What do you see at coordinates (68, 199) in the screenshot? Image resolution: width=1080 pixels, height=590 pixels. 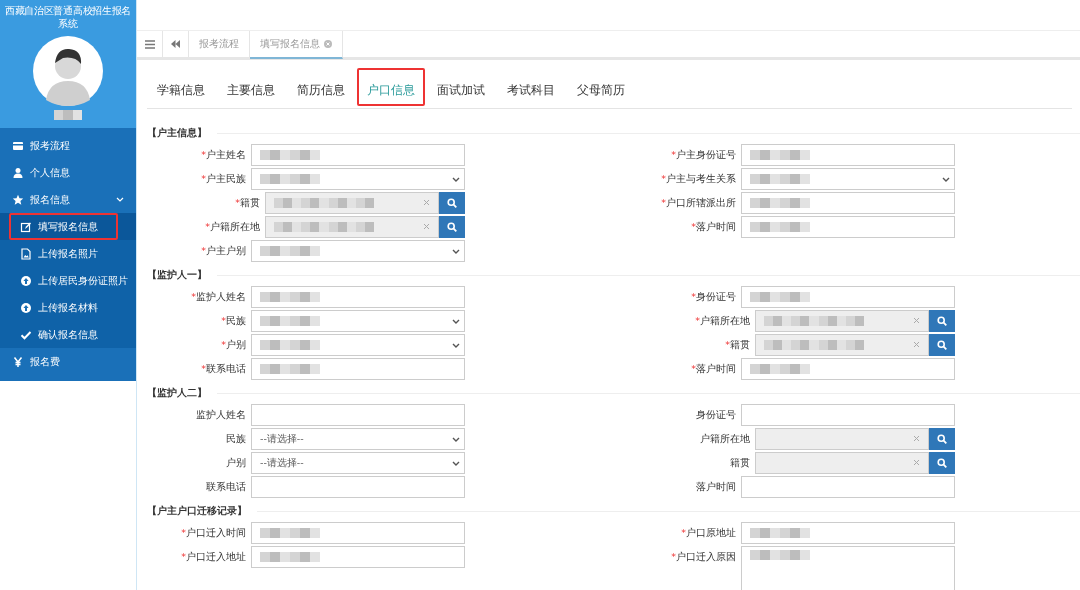 I see `menu-item: 报名信息` at bounding box center [68, 199].